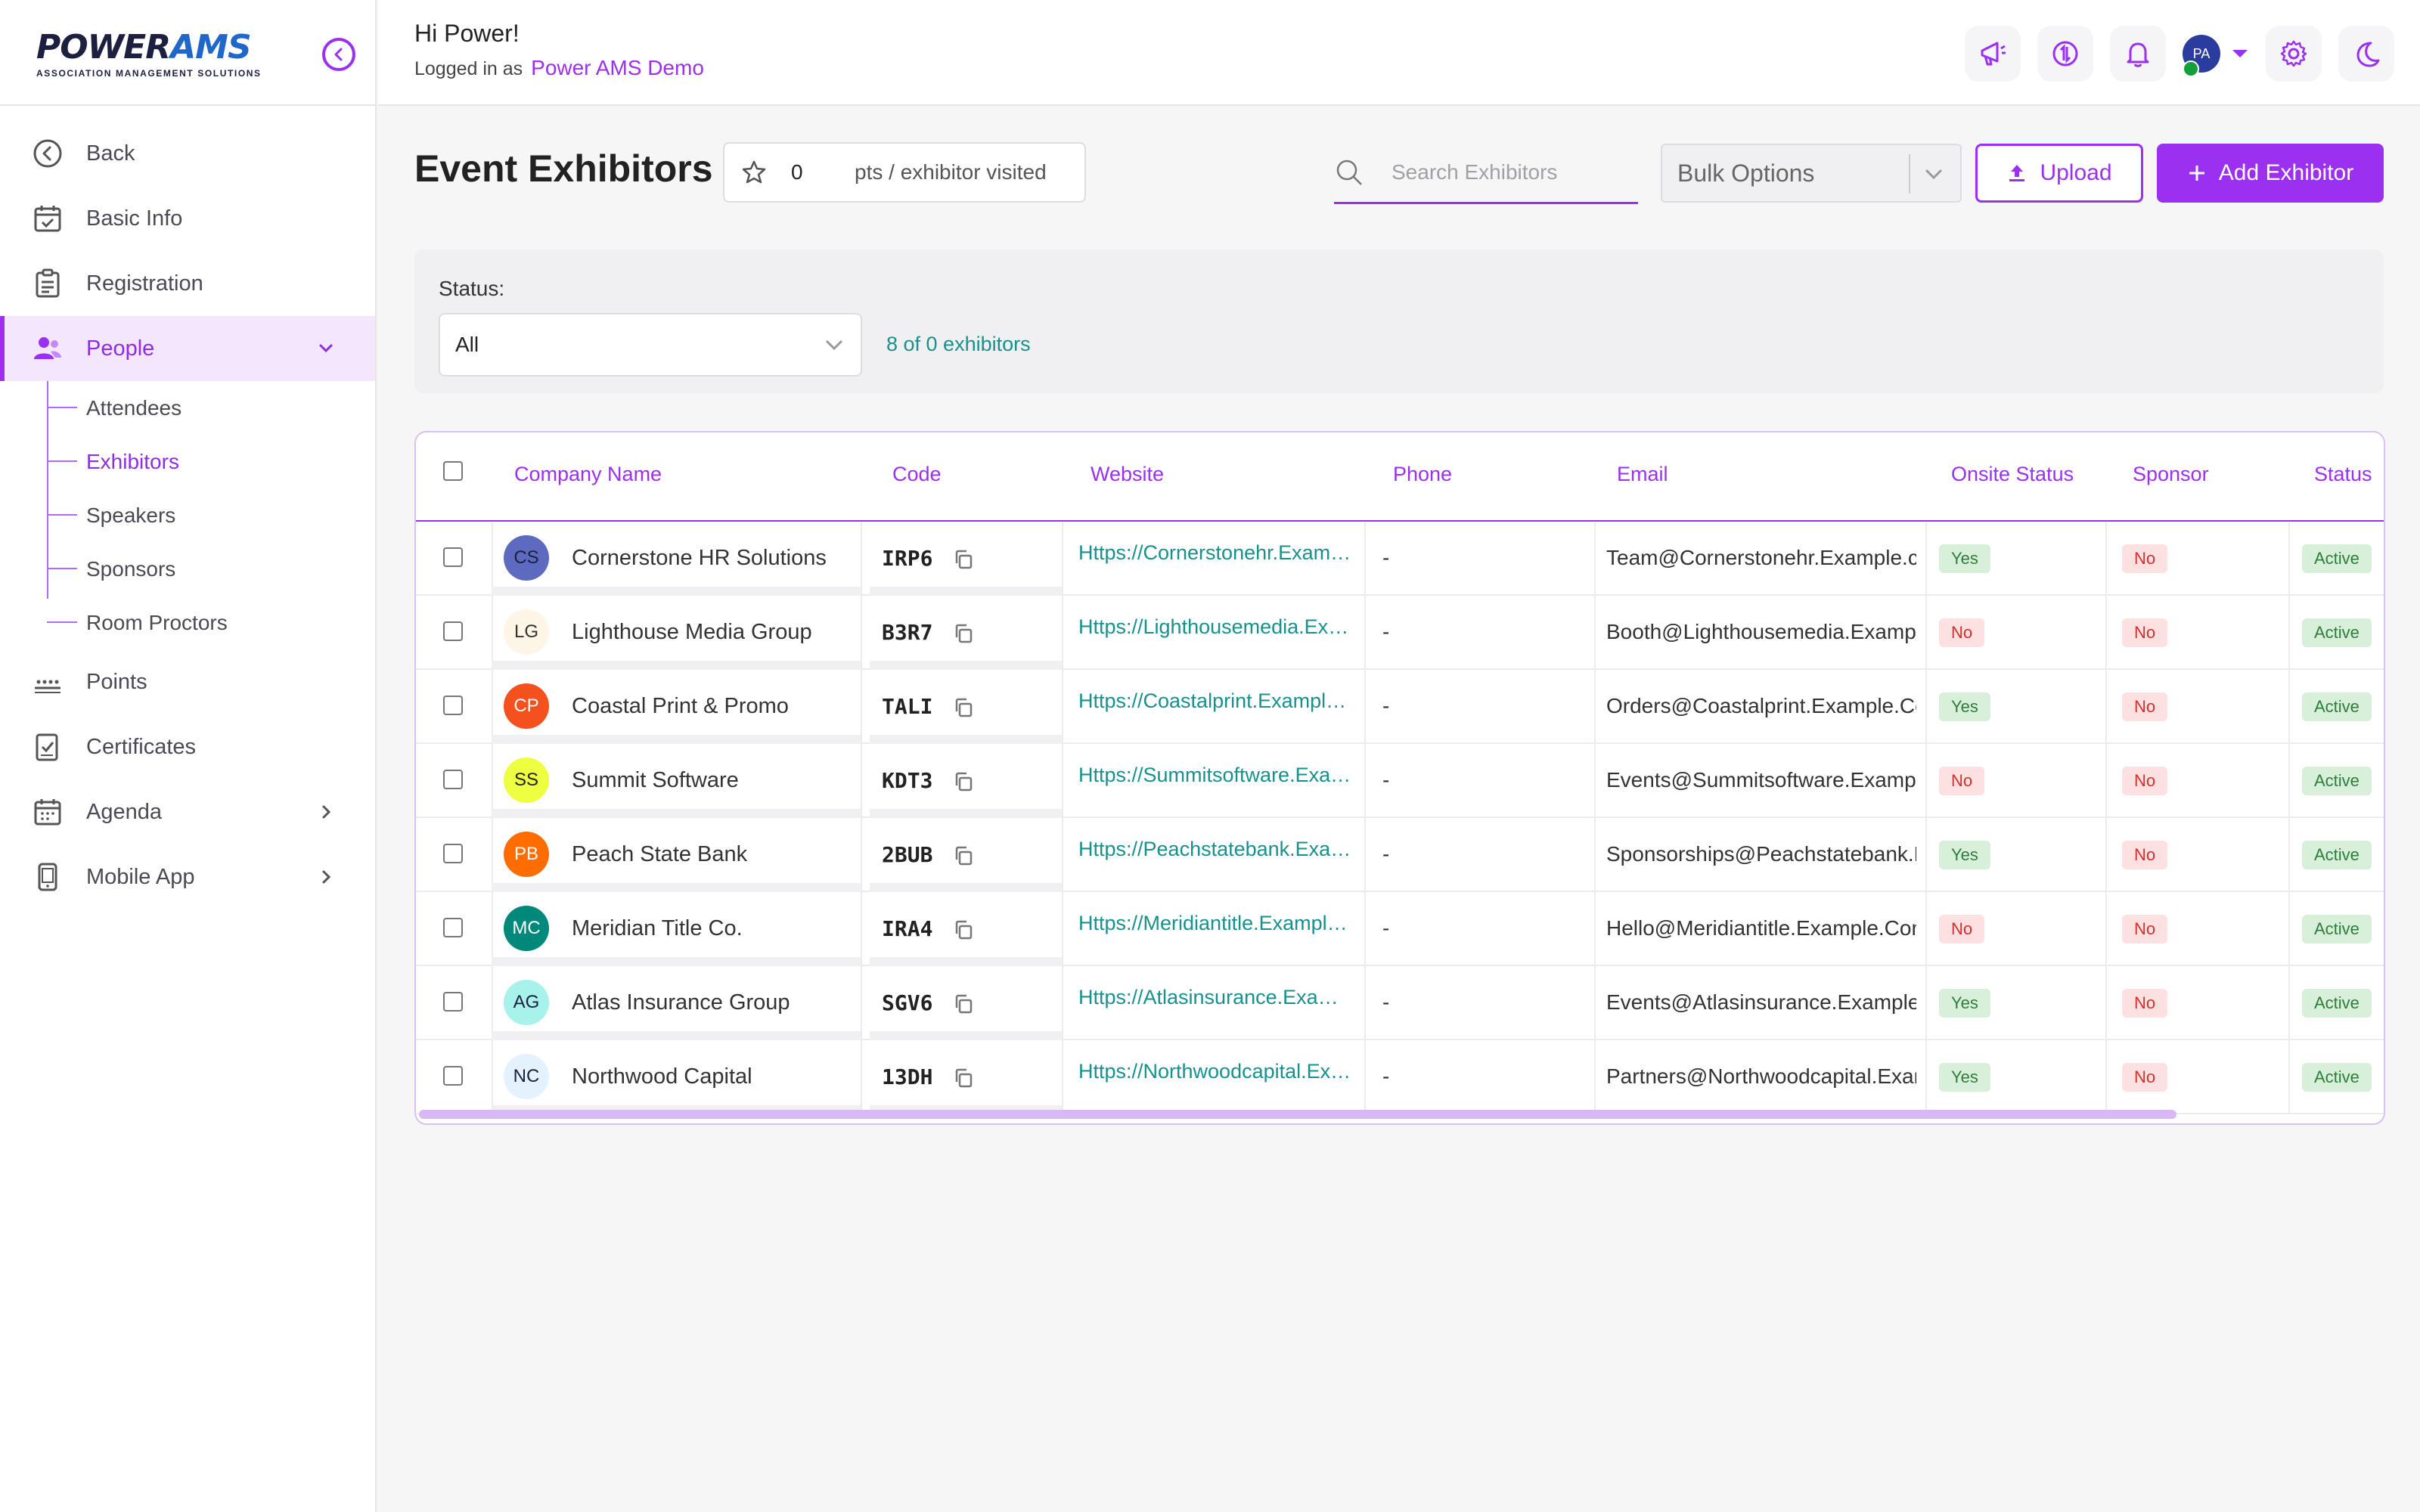  Describe the element at coordinates (1216, 849) in the screenshot. I see `website-link: Https://Peachstatebank.Example.com` at that location.